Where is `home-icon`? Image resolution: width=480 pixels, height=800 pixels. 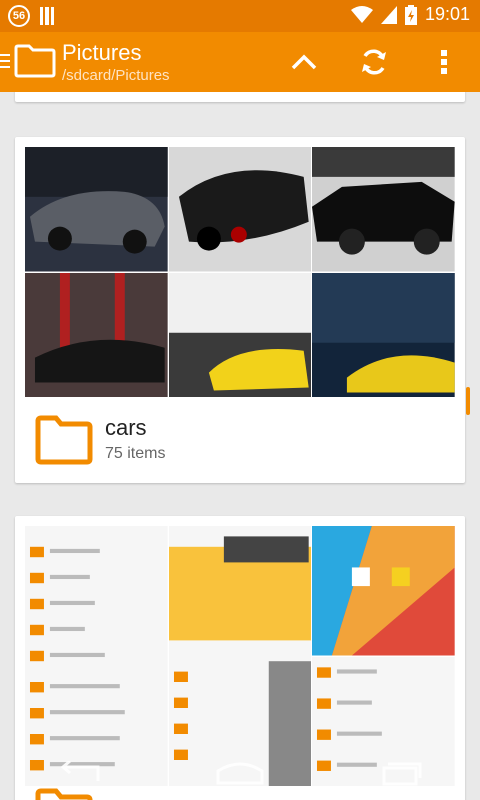 home-icon is located at coordinates (240, 773).